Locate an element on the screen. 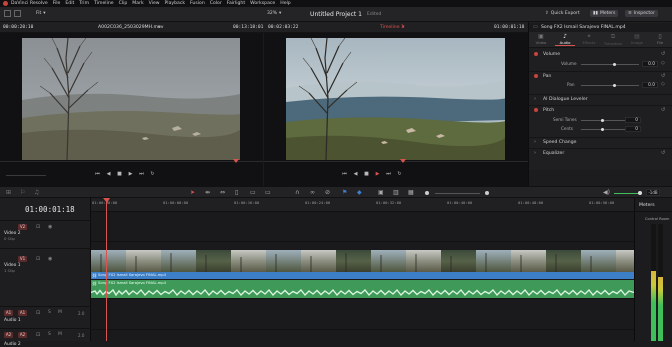 Image resolution: width=672 pixels, height=347 pixels. tab-file: ▯ File is located at coordinates (660, 39).